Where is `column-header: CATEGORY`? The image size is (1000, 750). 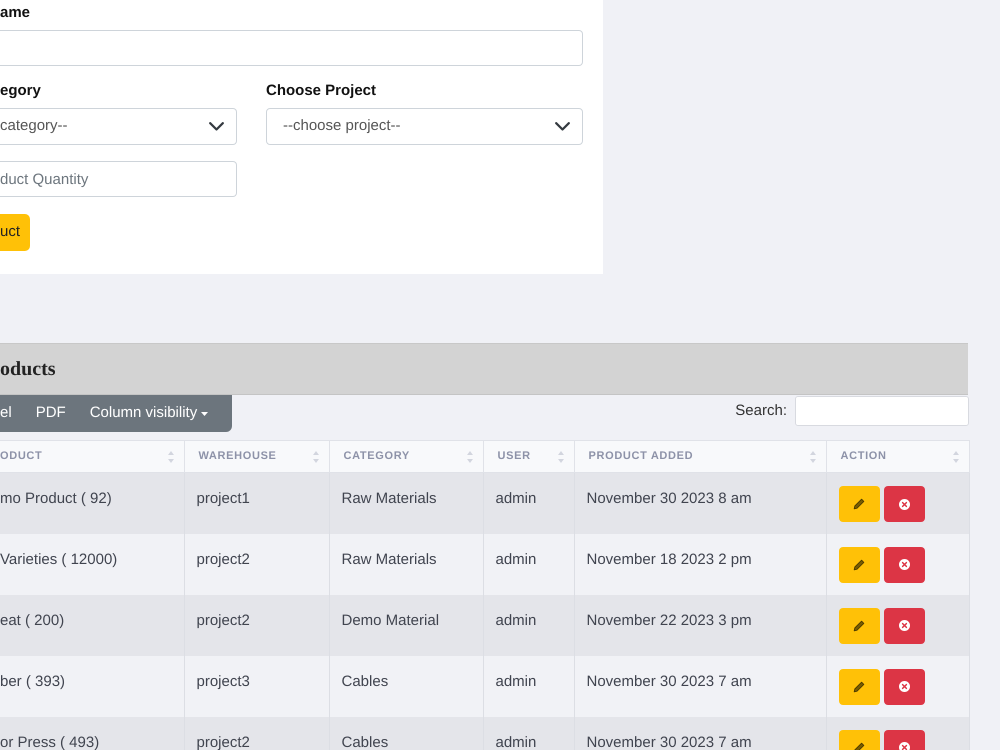
column-header: CATEGORY is located at coordinates (406, 456).